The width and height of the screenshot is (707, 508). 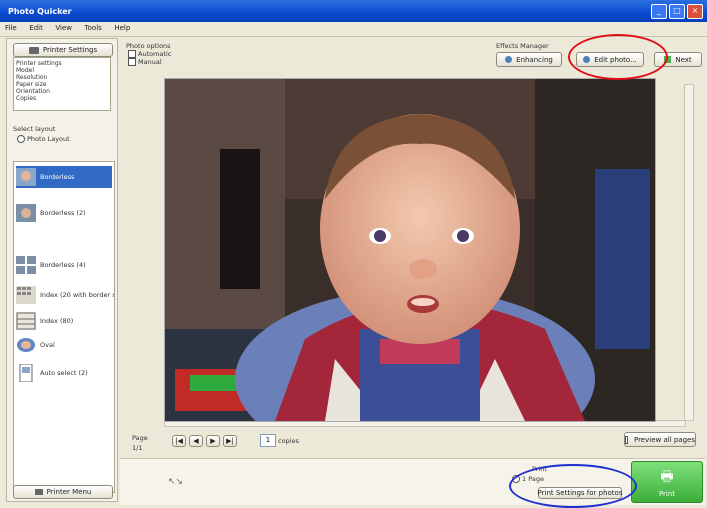 What do you see at coordinates (36, 28) in the screenshot?
I see `menu-edit: Edit` at bounding box center [36, 28].